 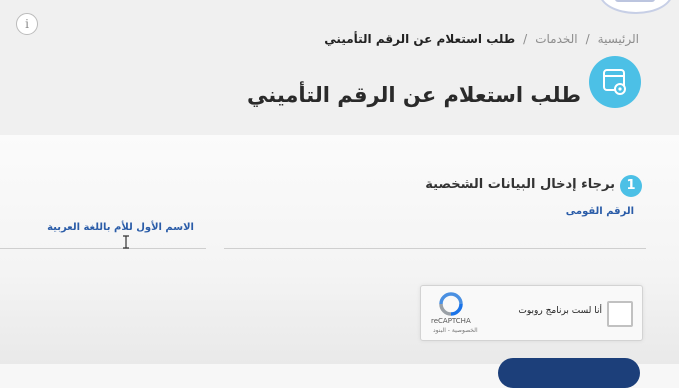 What do you see at coordinates (126, 241) in the screenshot?
I see `text-cursor-icon` at bounding box center [126, 241].